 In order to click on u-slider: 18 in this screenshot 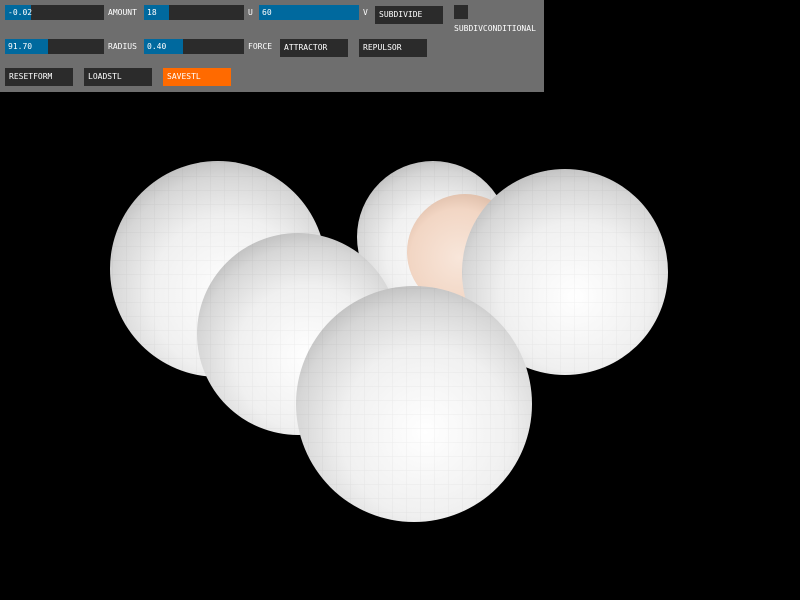, I will do `click(194, 12)`.